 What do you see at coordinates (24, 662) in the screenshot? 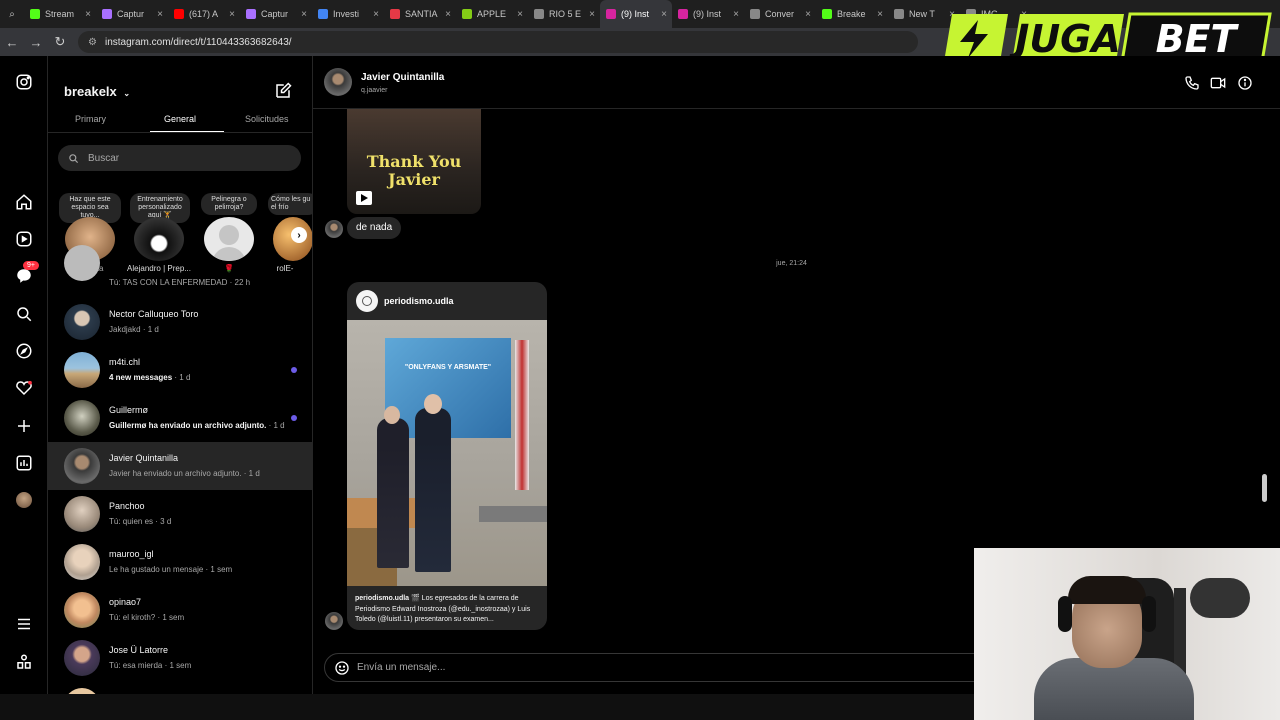
I see `apps-grid-icon` at bounding box center [24, 662].